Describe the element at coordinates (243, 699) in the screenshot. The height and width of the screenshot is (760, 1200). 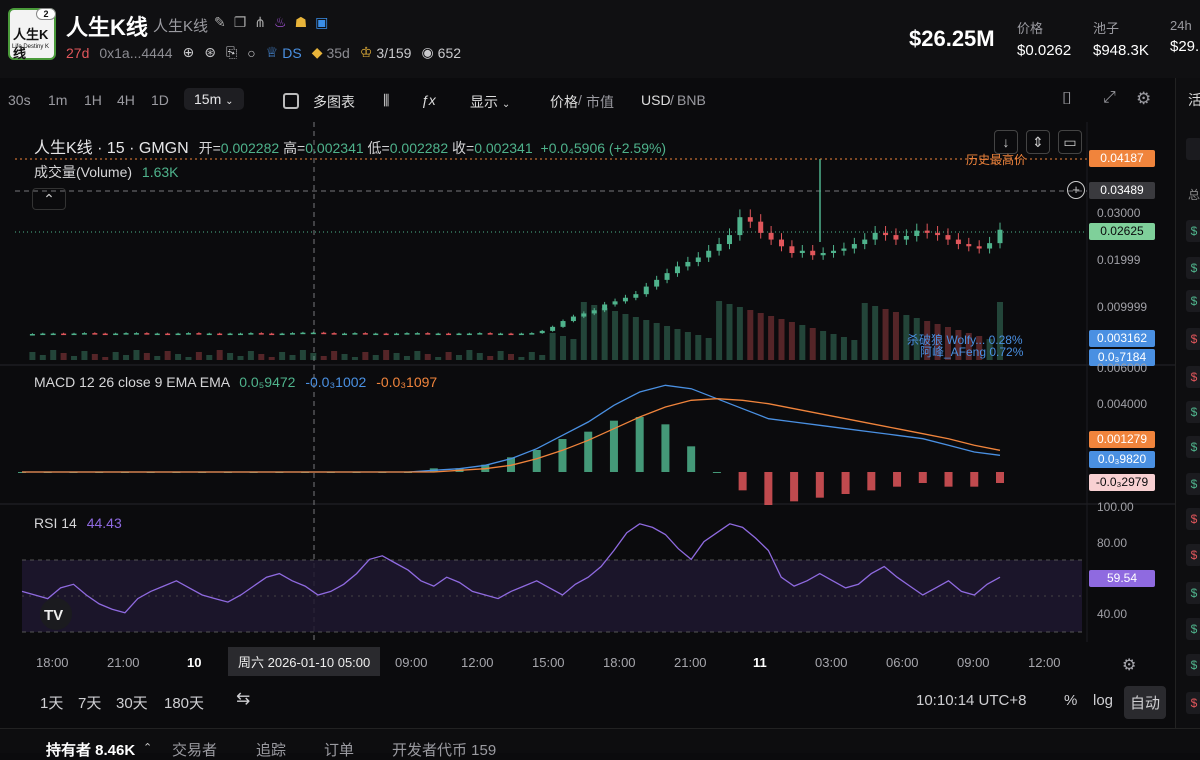
I see `go-to-date-icon: ⇆` at that location.